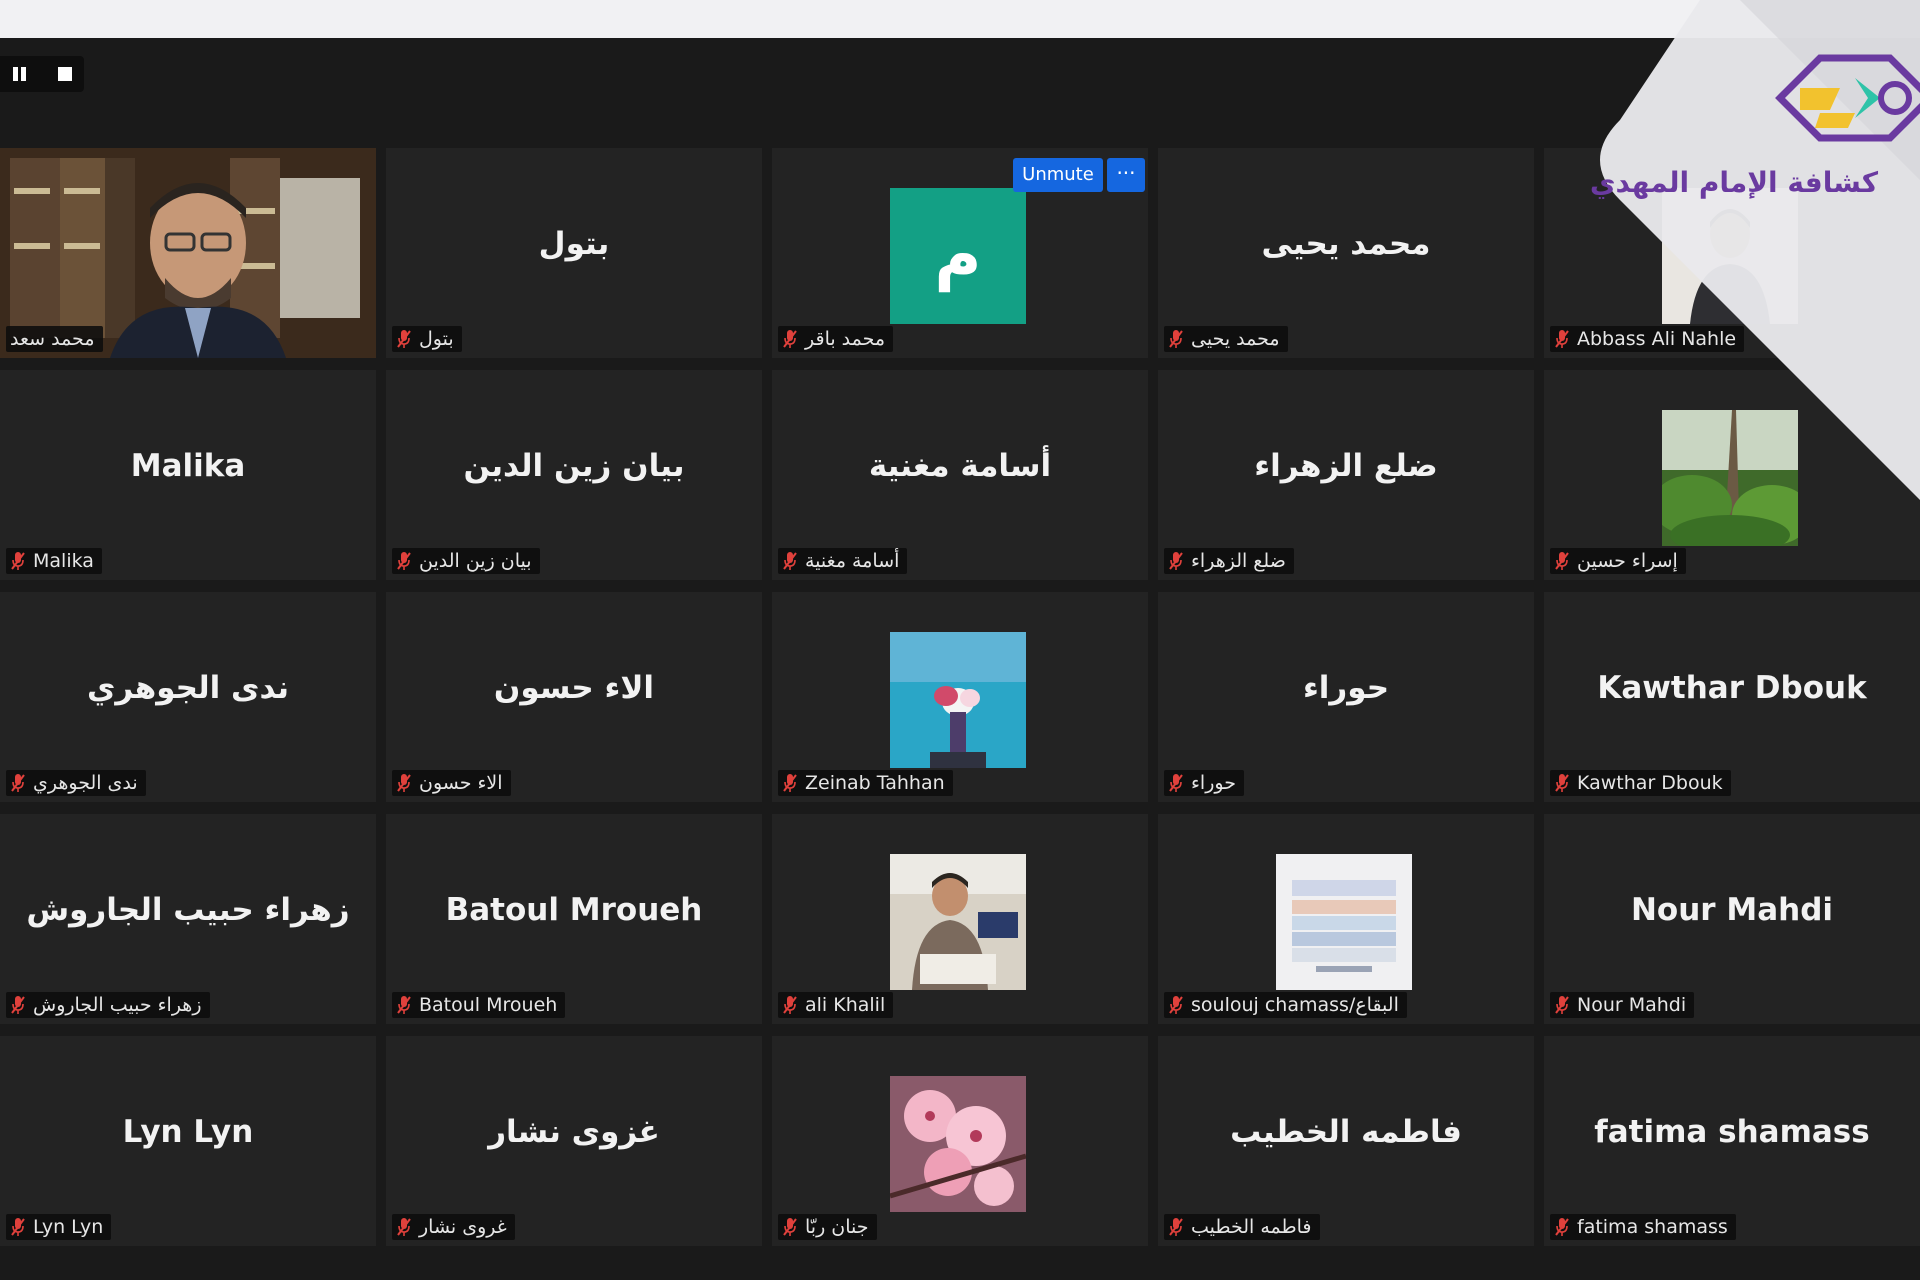 The height and width of the screenshot is (1280, 1920). Describe the element at coordinates (574, 919) in the screenshot. I see `participant-tile: Batoul Mroueh Batoul Mroueh` at that location.